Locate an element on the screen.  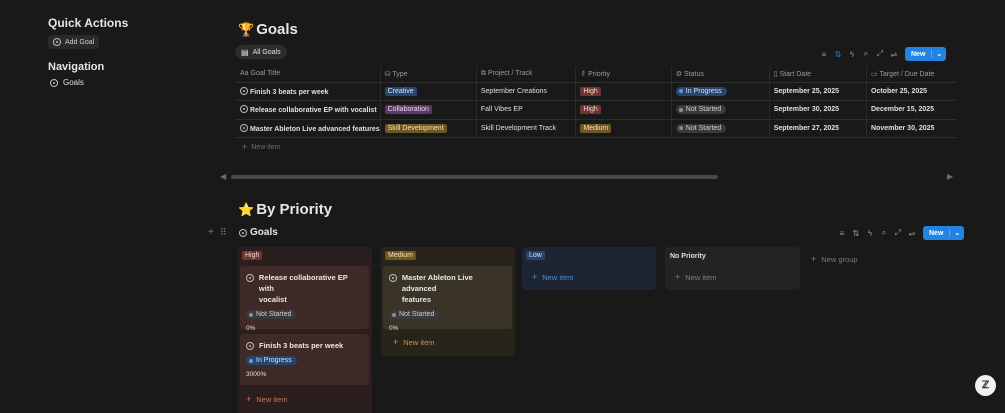
card-title-line: Release collaborative EP with is located at coordinates (303, 283).